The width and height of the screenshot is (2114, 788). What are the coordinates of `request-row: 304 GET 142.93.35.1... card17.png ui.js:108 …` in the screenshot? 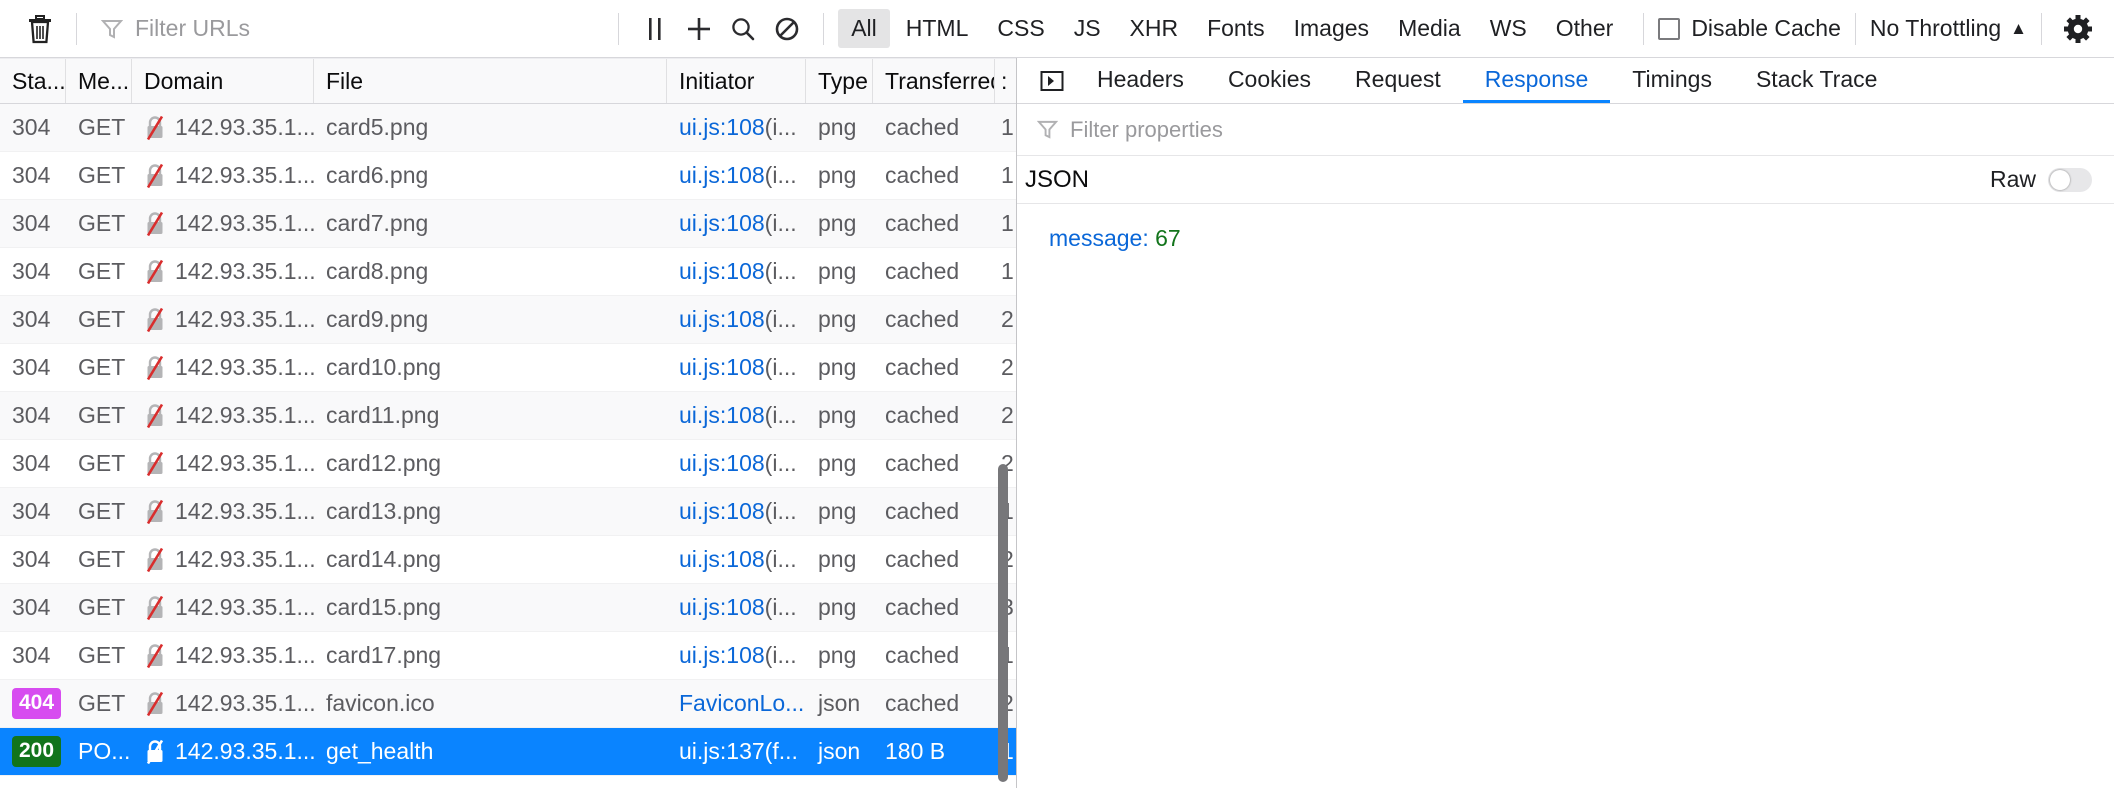 It's located at (508, 656).